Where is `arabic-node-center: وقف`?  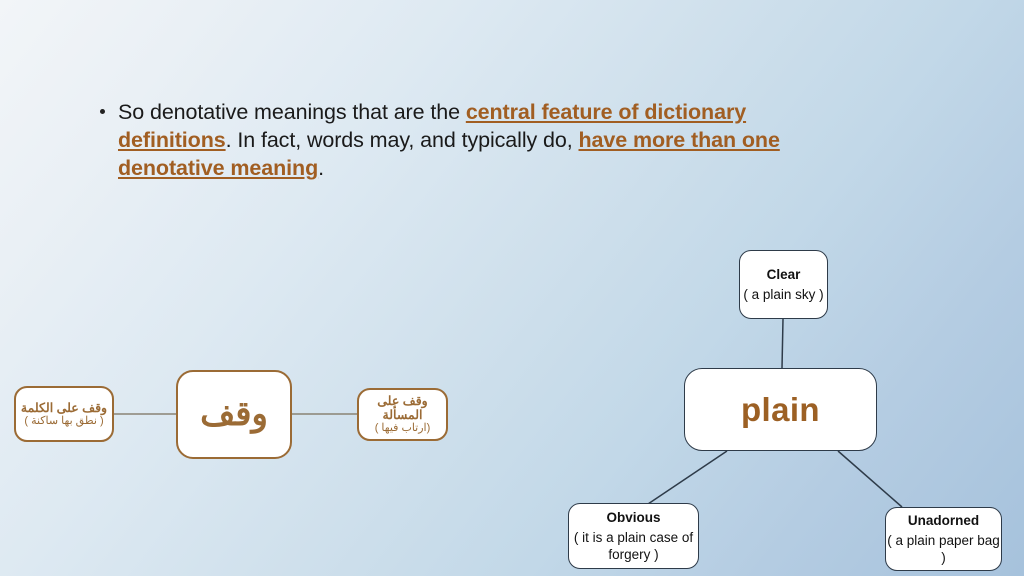 arabic-node-center: وقف is located at coordinates (234, 414).